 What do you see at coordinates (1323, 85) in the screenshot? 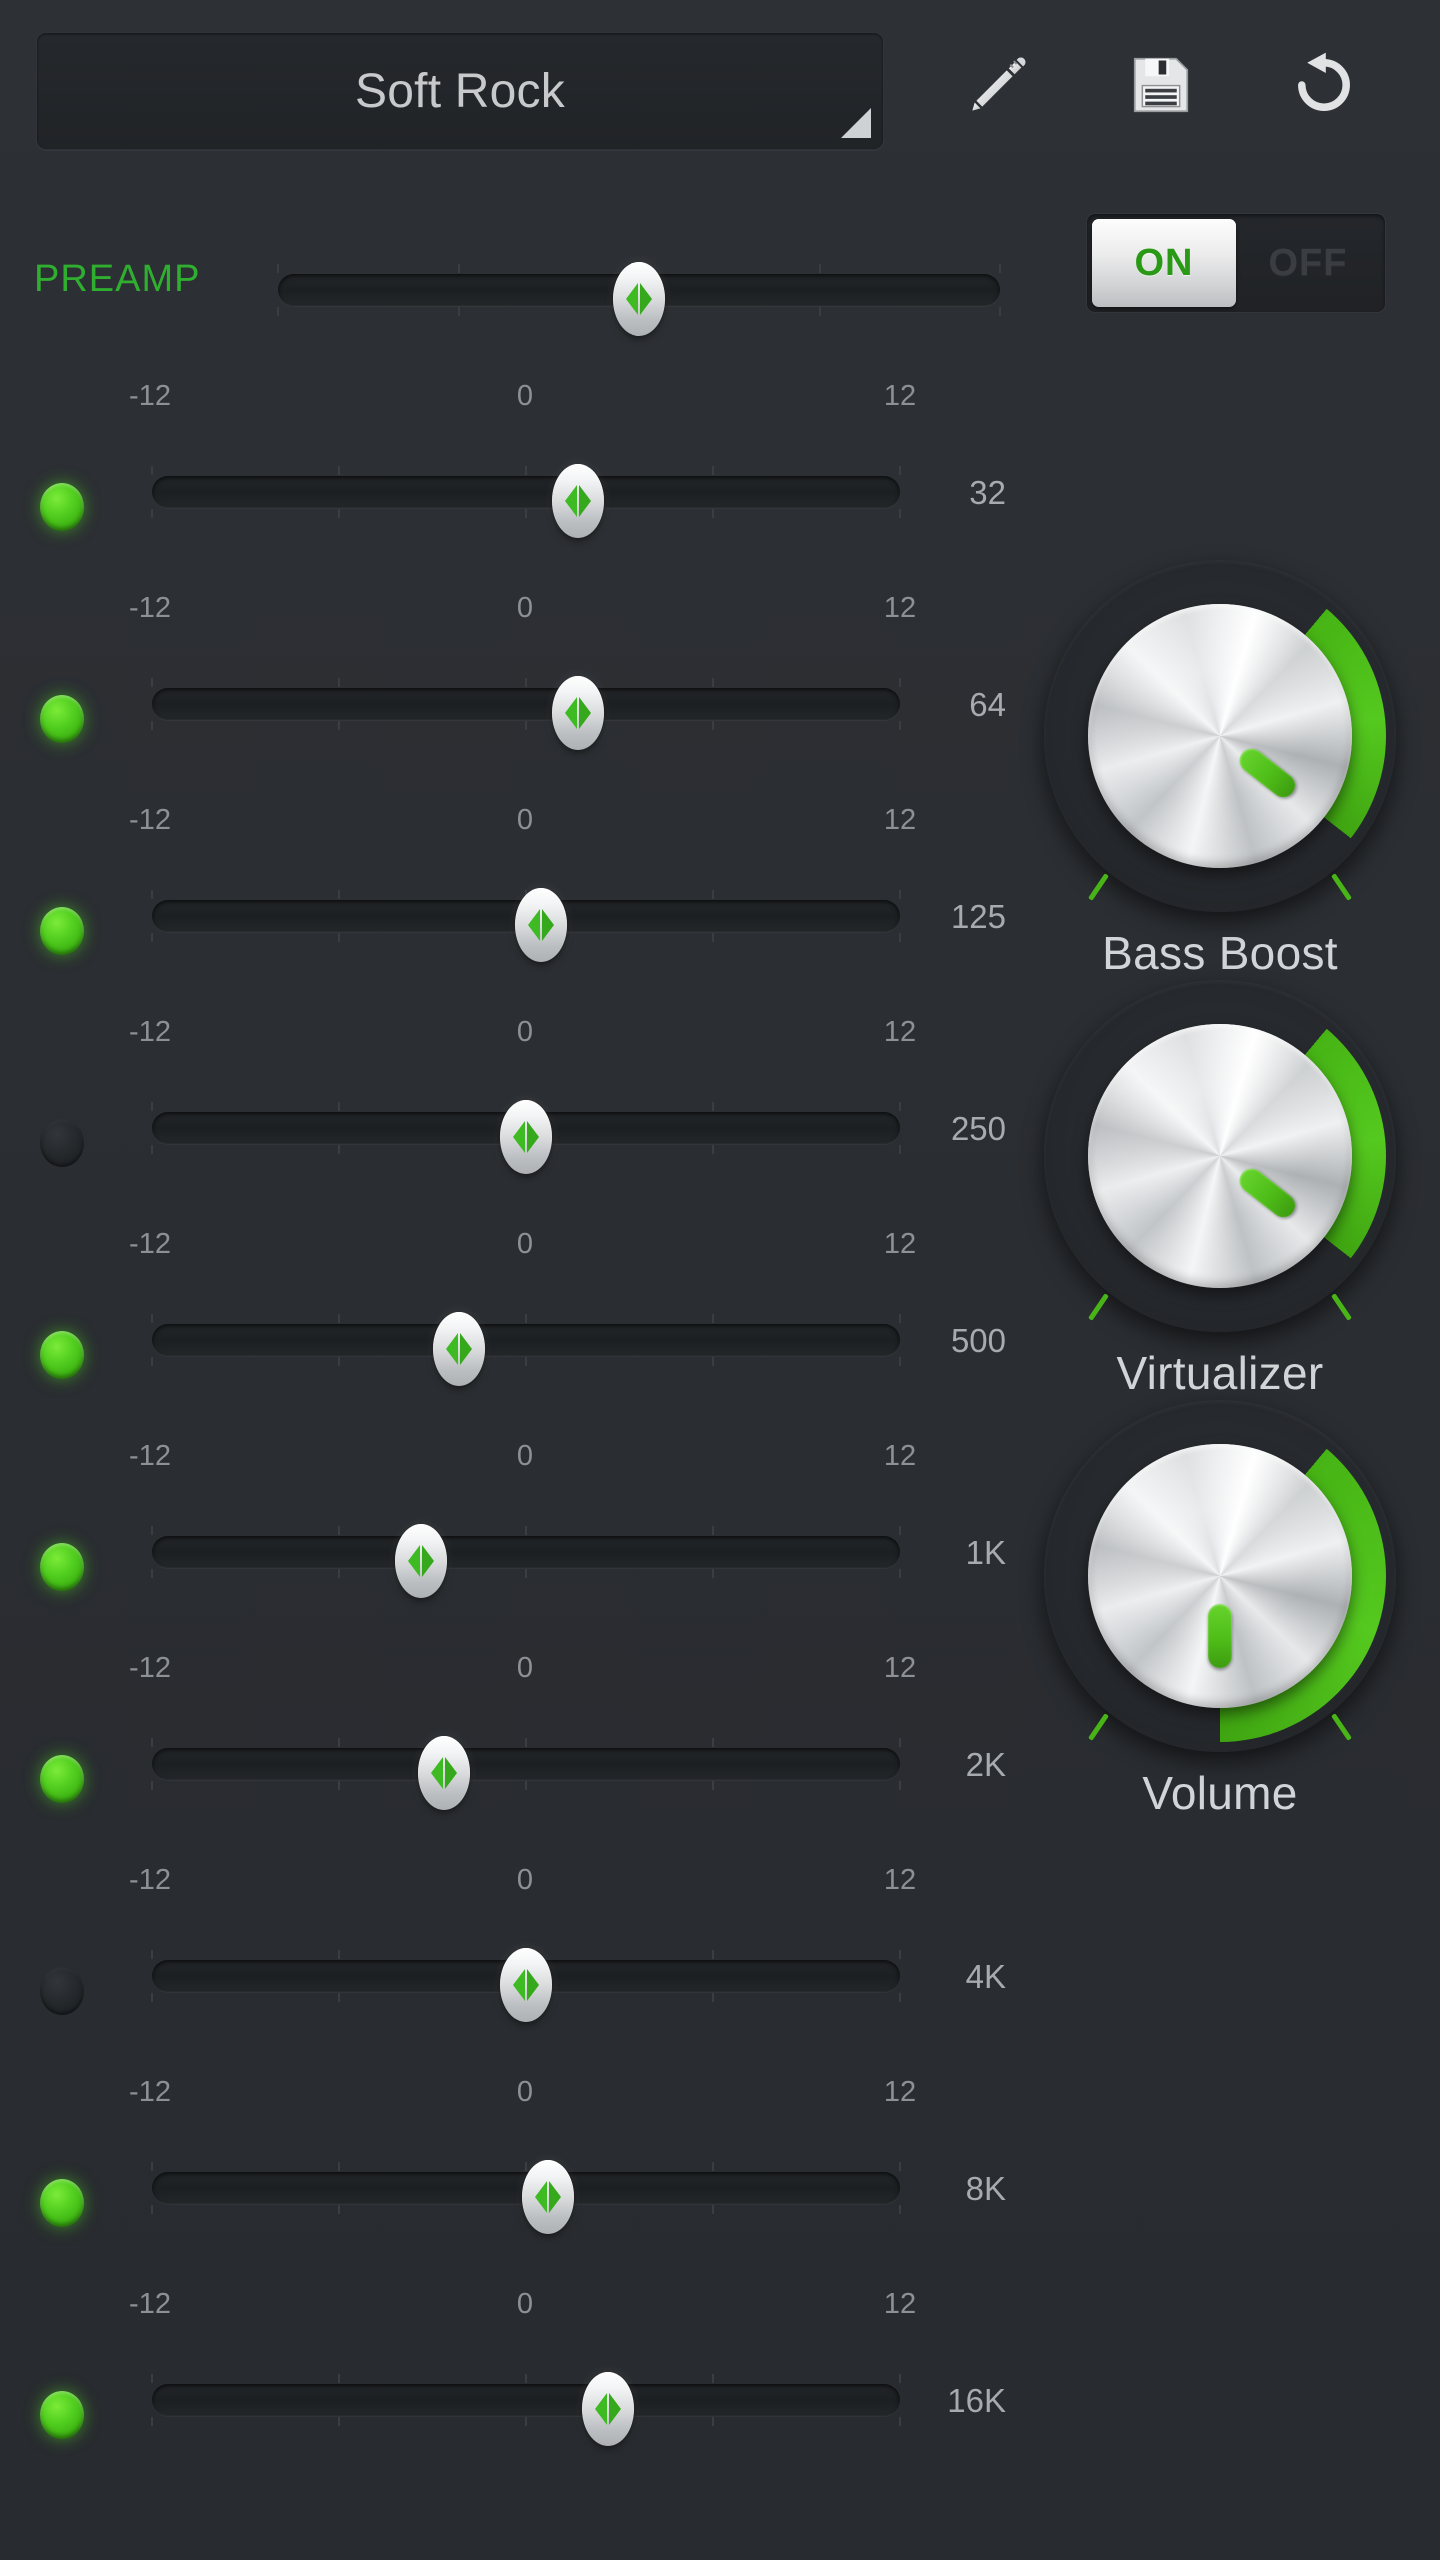
I see `reset-preset-button` at bounding box center [1323, 85].